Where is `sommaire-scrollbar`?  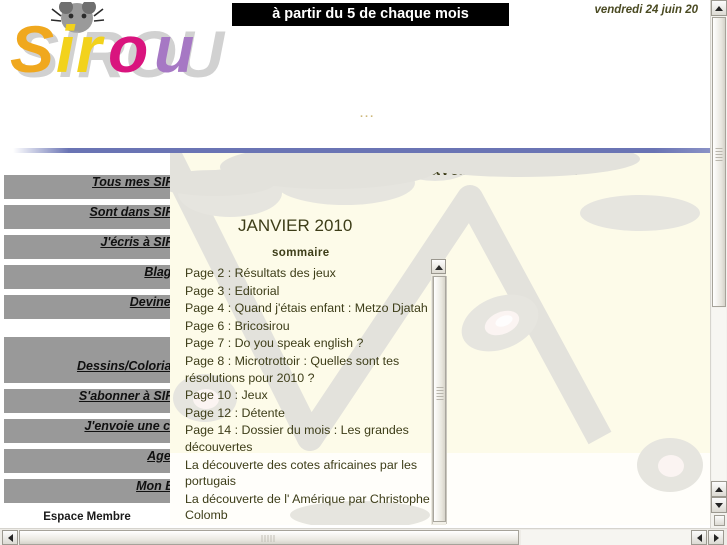
sommaire-scrollbar is located at coordinates (439, 392).